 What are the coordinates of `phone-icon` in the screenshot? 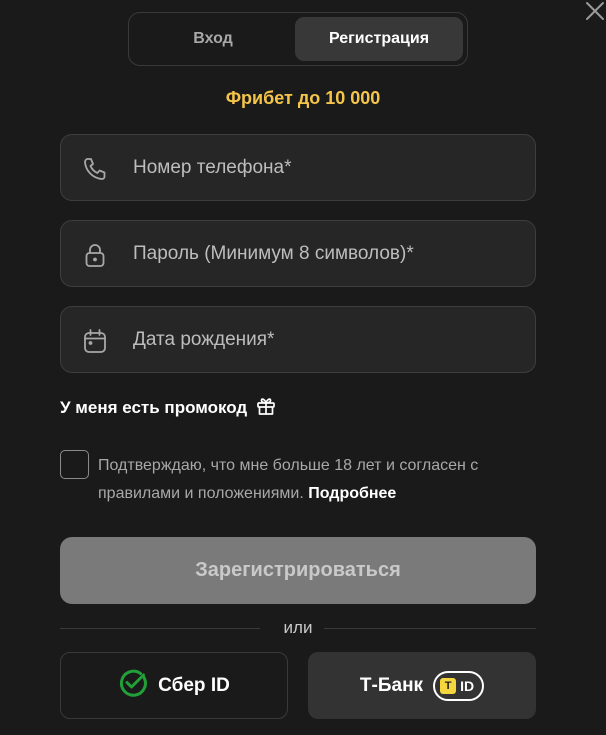 It's located at (95, 169).